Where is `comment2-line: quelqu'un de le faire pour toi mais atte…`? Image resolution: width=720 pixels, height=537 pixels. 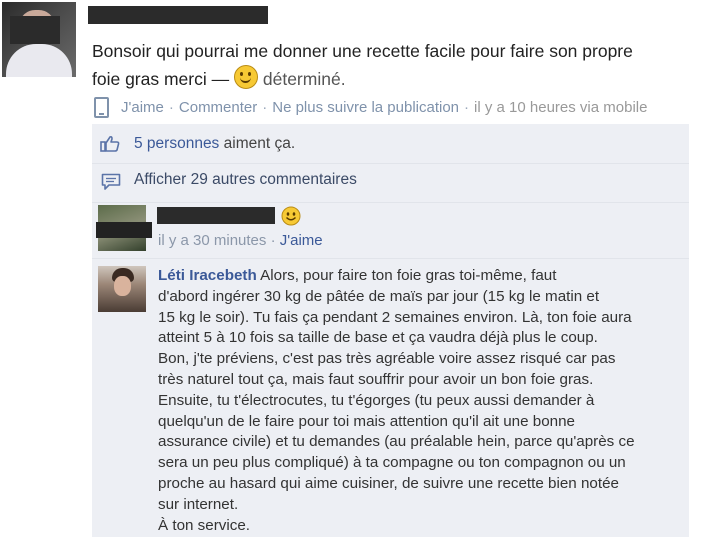
comment2-line: quelqu'un de le faire pour toi mais atte… is located at coordinates (366, 421).